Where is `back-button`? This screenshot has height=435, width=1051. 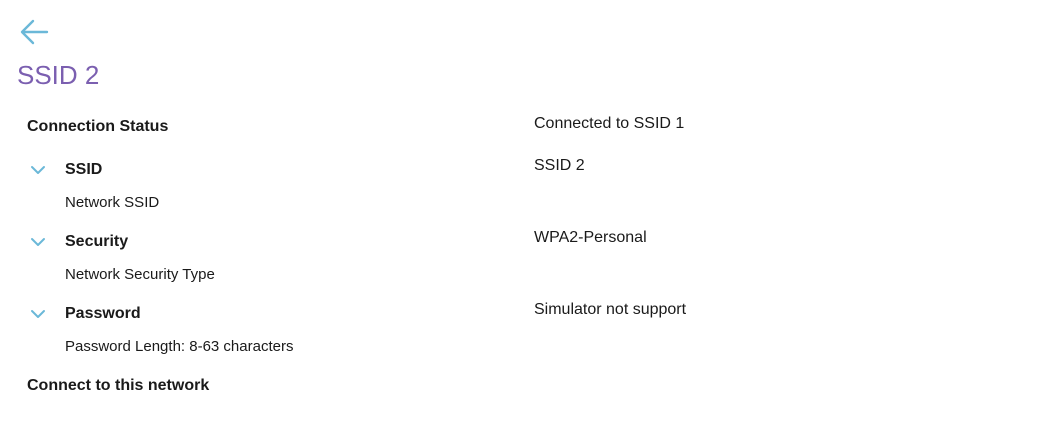 back-button is located at coordinates (34, 32).